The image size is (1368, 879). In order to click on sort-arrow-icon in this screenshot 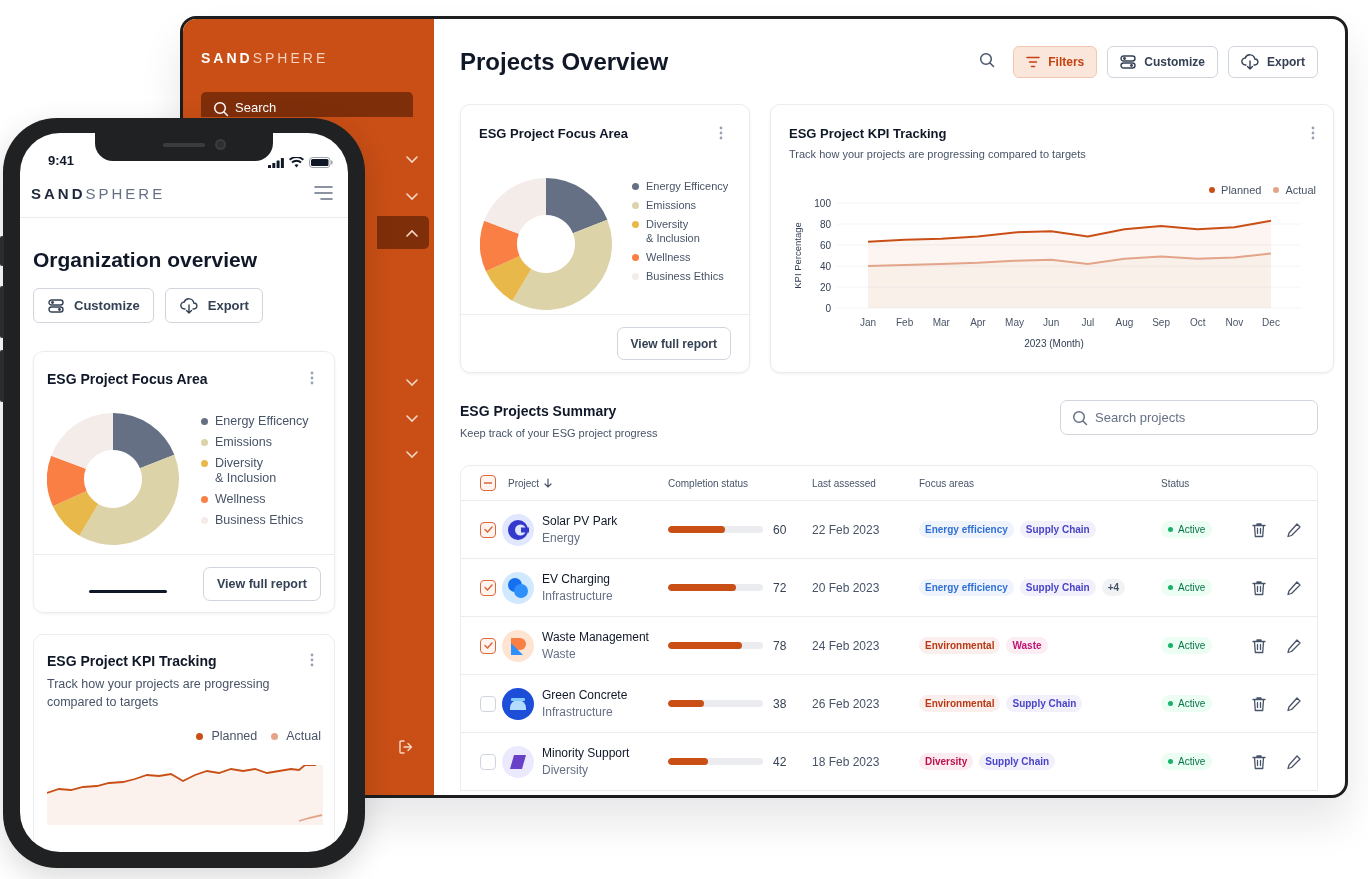, I will do `click(548, 483)`.